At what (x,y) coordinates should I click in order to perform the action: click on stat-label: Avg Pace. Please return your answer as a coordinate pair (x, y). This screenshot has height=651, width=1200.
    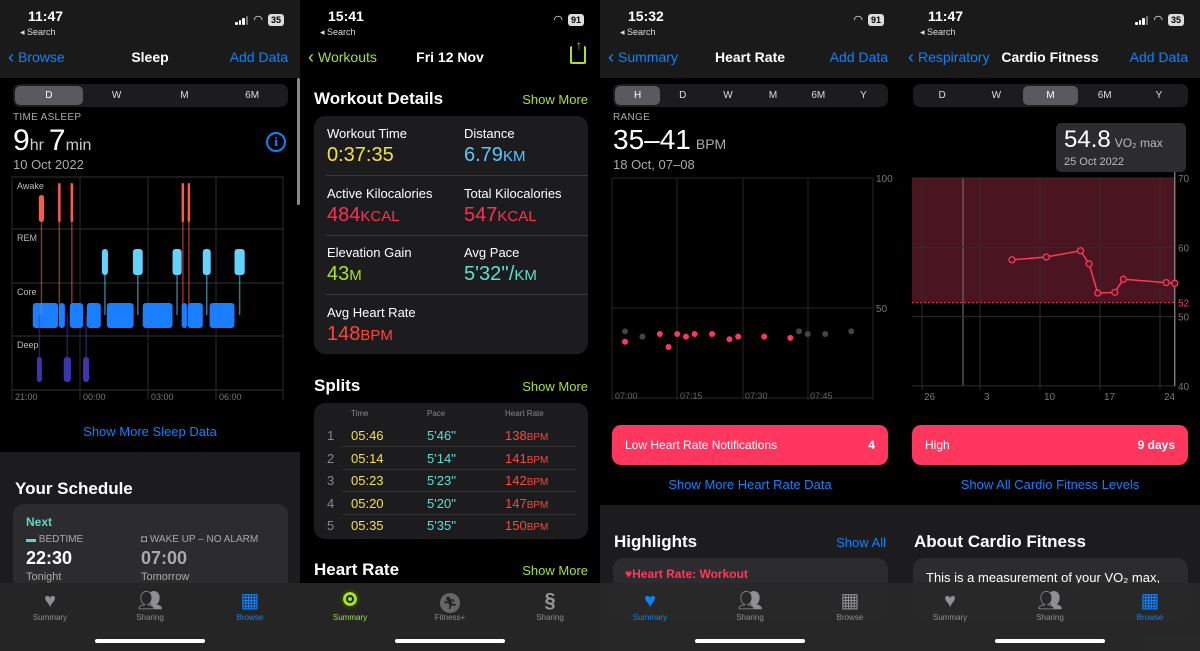
    Looking at the image, I should click on (492, 252).